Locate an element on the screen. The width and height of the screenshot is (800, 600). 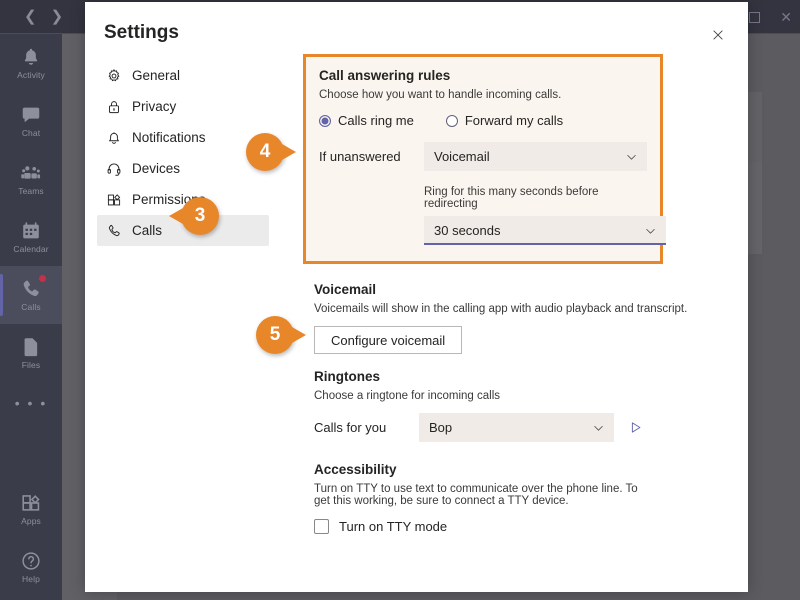
sidebar-item-label-devices: Devices is located at coordinates (156, 168).